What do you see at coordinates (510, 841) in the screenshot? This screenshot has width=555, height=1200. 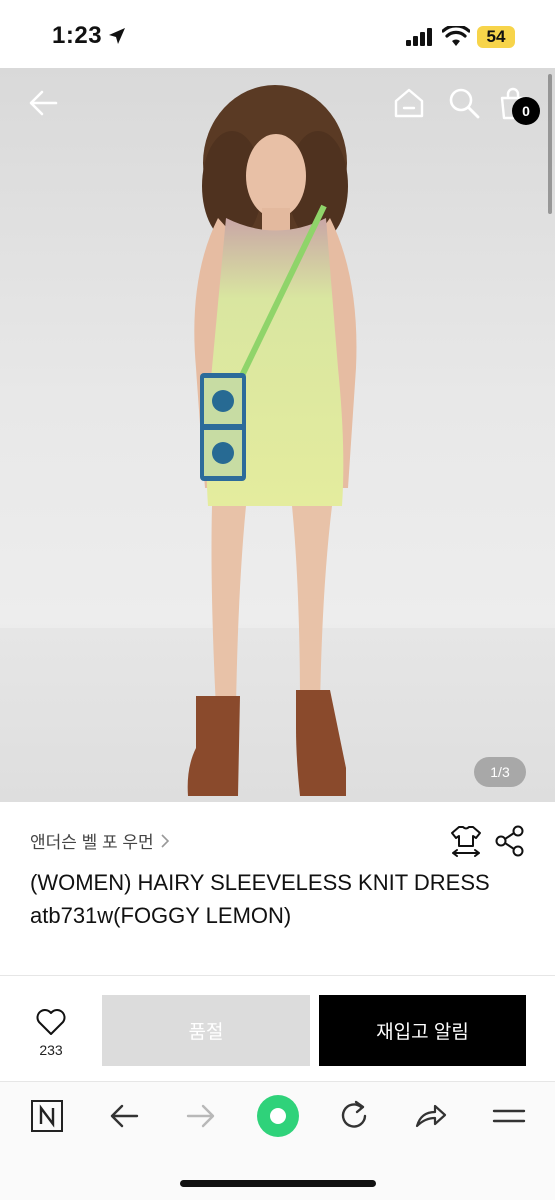 I see `share-icon` at bounding box center [510, 841].